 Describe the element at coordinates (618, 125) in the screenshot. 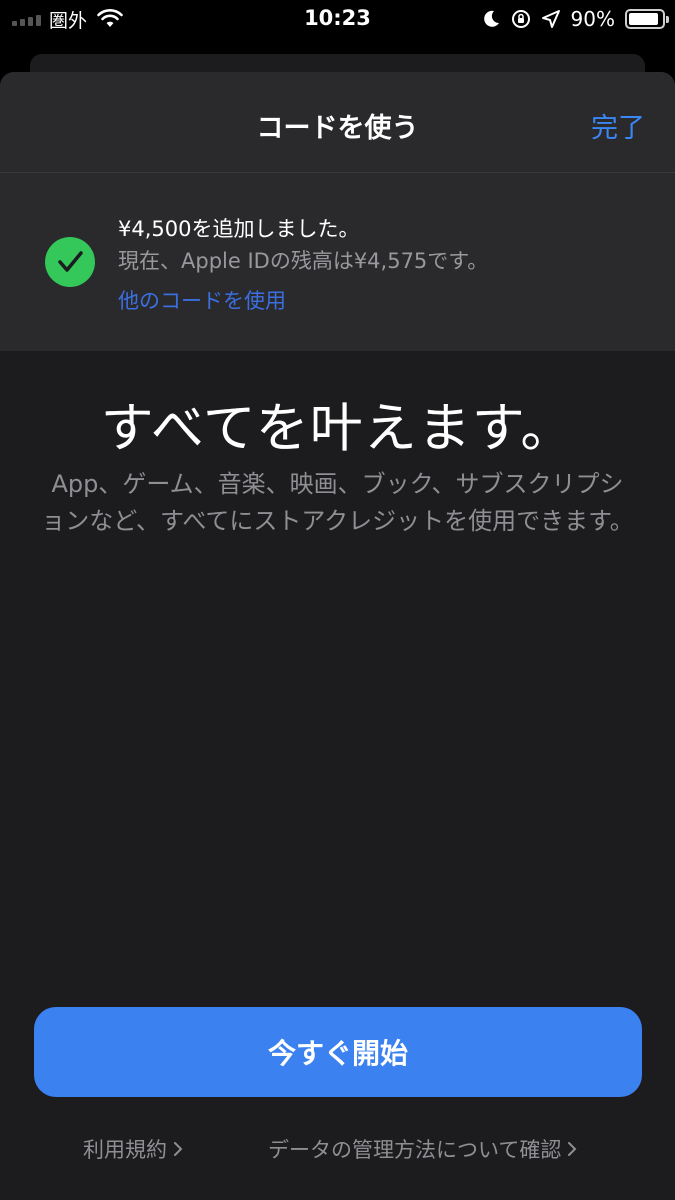

I see `done-button: 完了` at that location.